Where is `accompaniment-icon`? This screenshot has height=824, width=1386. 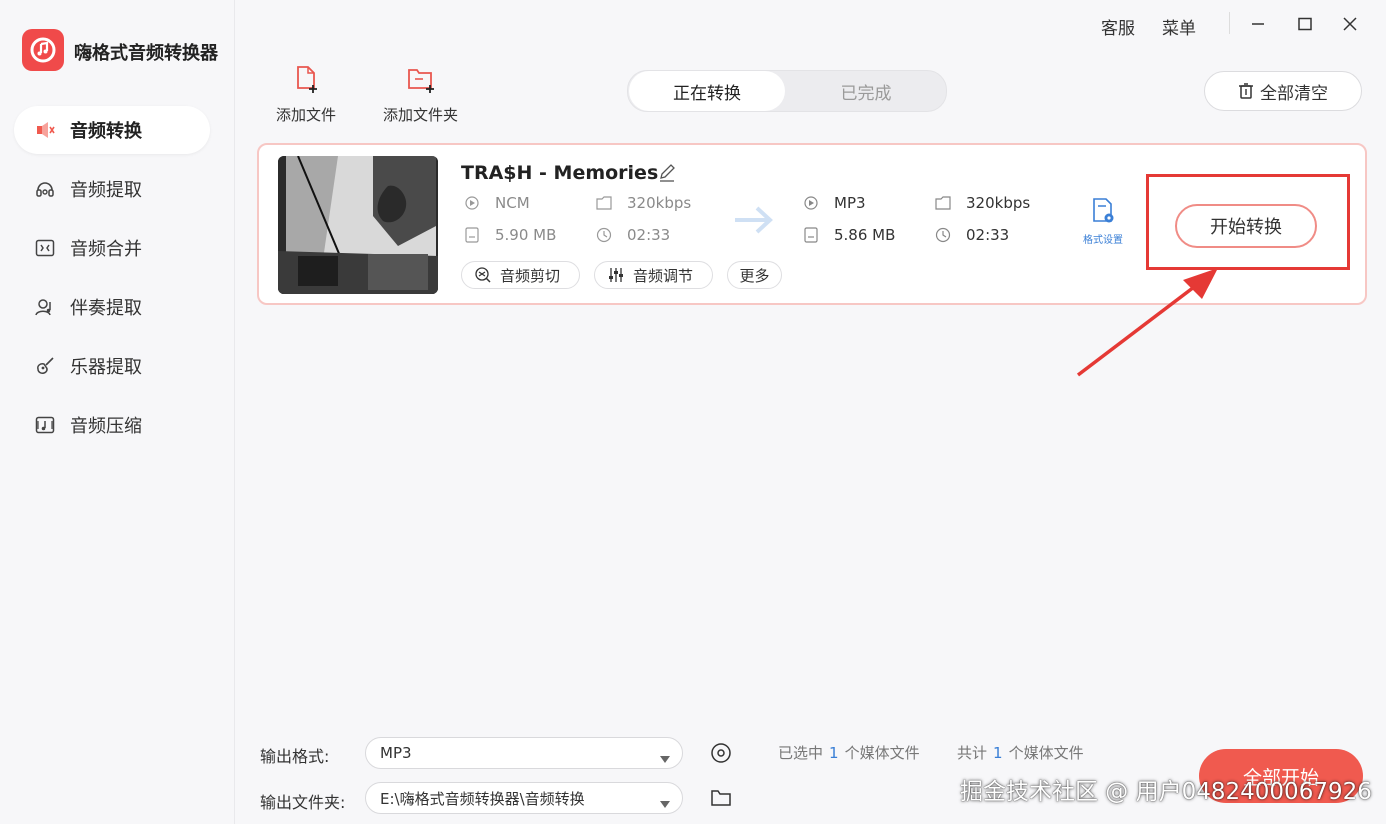
accompaniment-icon is located at coordinates (45, 307).